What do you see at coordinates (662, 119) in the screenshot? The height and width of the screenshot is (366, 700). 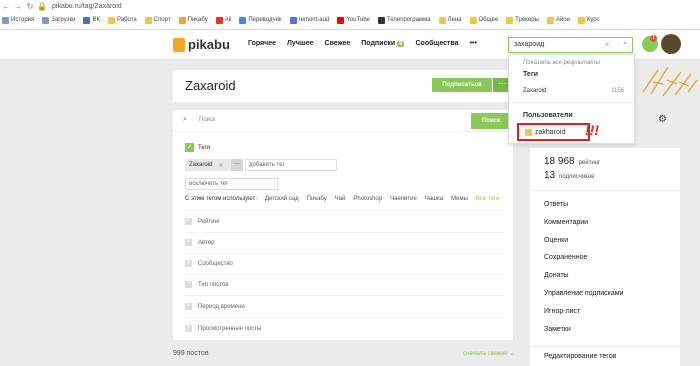 I see `gear-icon: ⚙` at bounding box center [662, 119].